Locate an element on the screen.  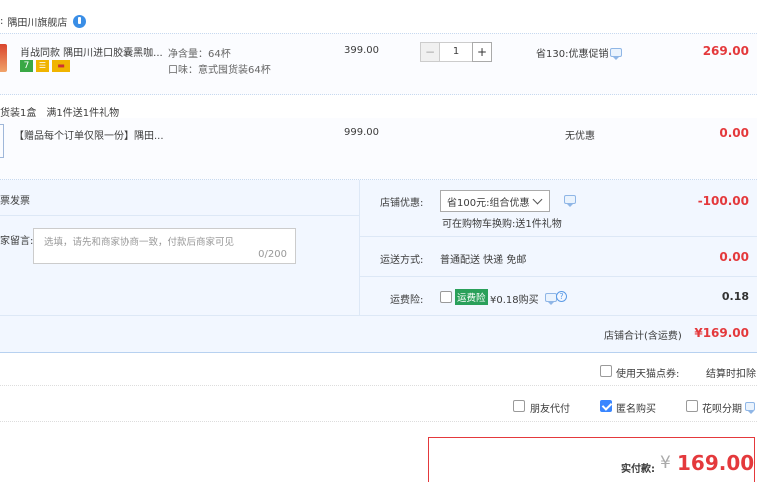
left-column: 票发票 家留言: 选填，请先和商家协商一致，付款后商家可见 0/200 is located at coordinates (180, 247).